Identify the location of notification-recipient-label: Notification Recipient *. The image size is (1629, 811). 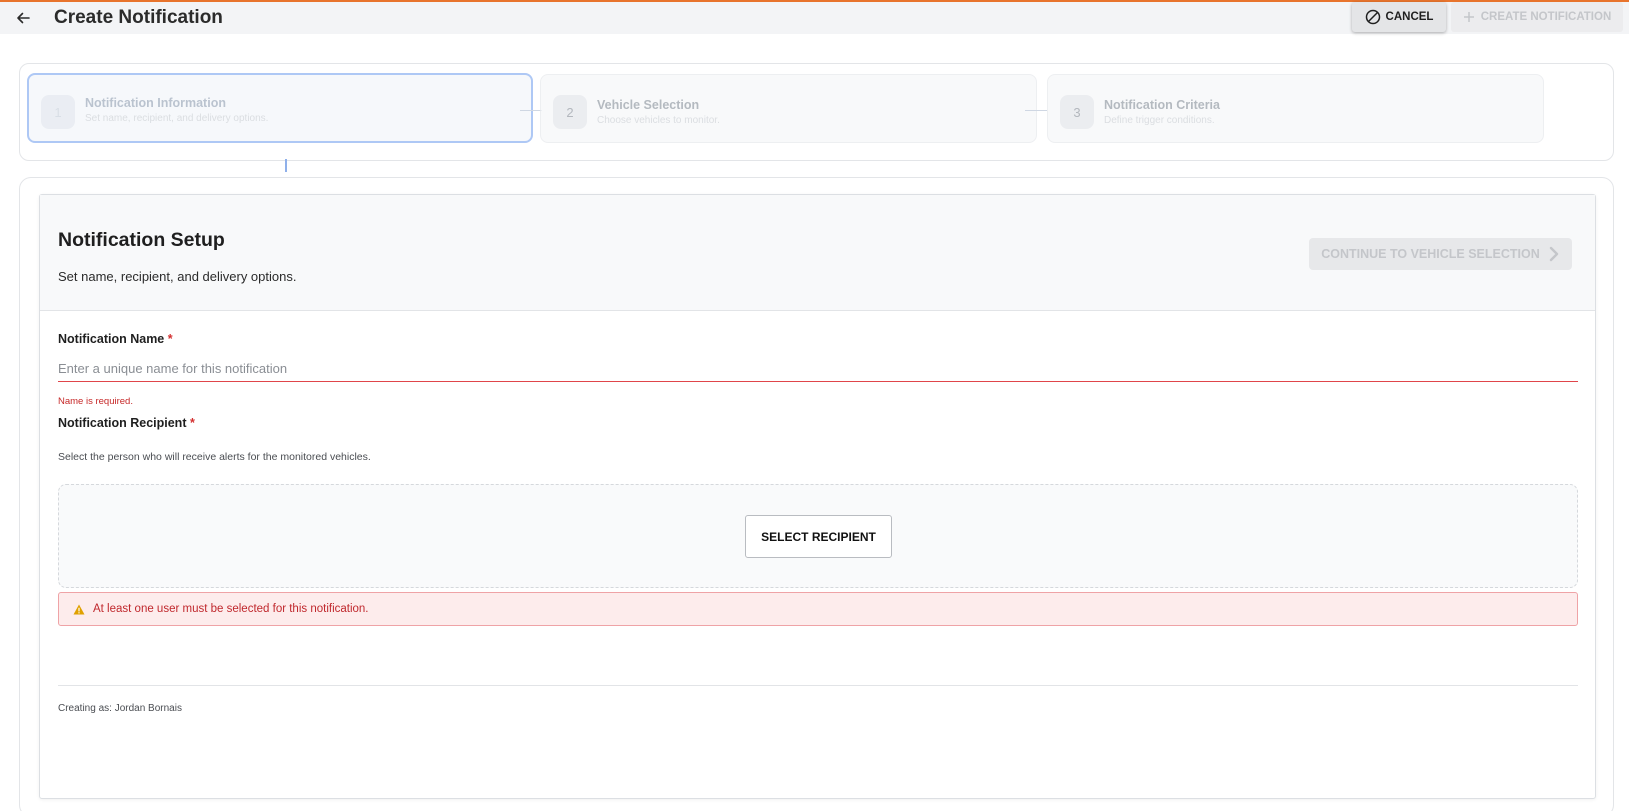
(126, 423).